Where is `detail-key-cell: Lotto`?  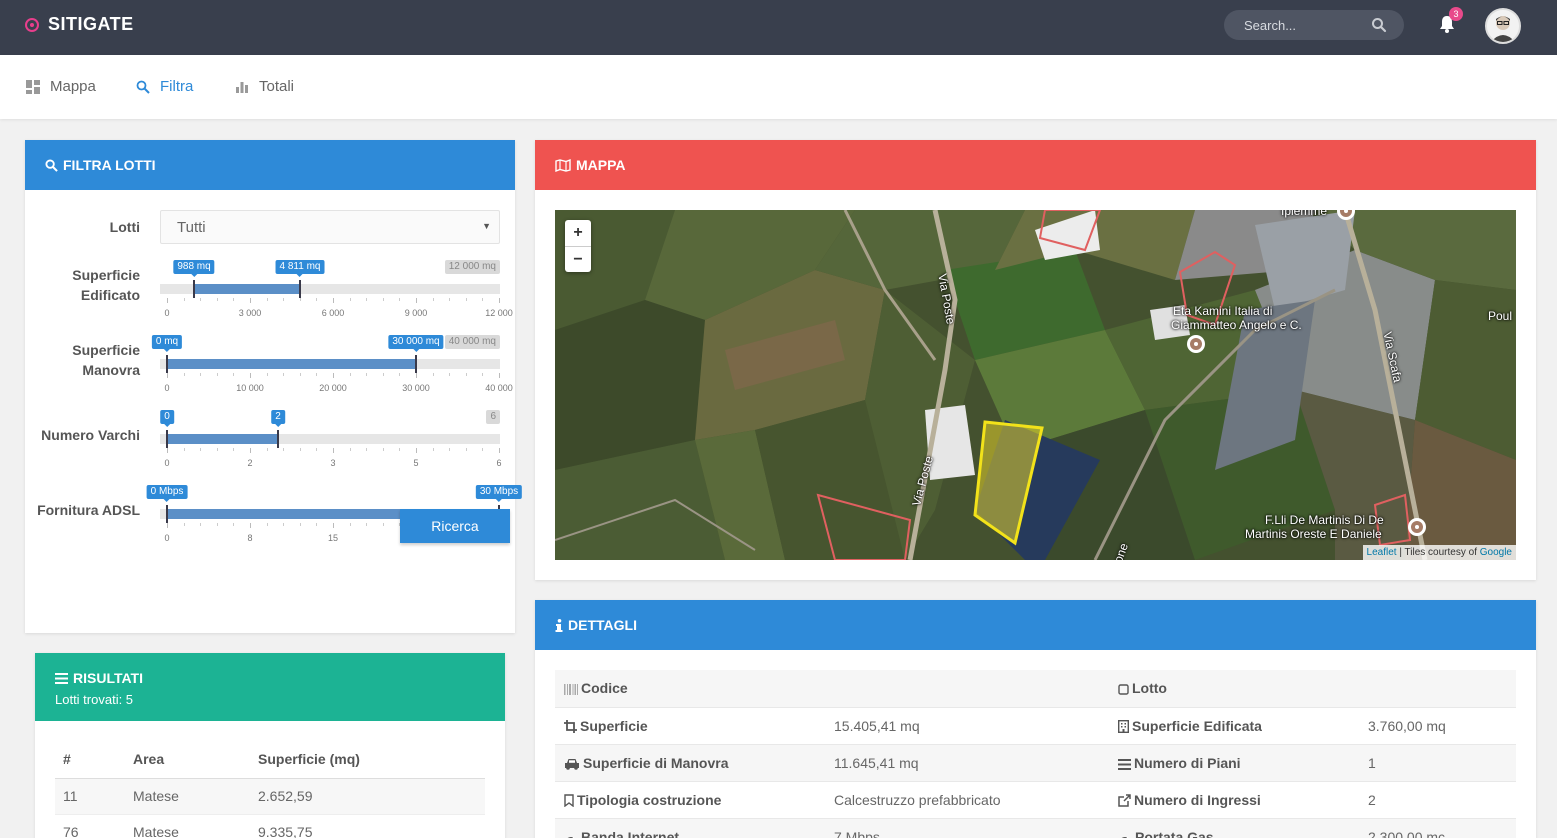 detail-key-cell: Lotto is located at coordinates (1234, 689).